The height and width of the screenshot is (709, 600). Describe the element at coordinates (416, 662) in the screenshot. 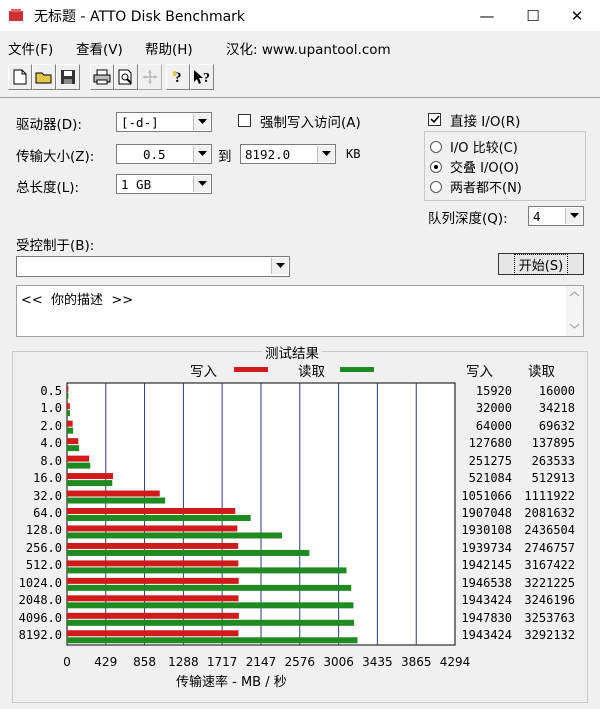

I see `x-tick-label: 3865` at that location.